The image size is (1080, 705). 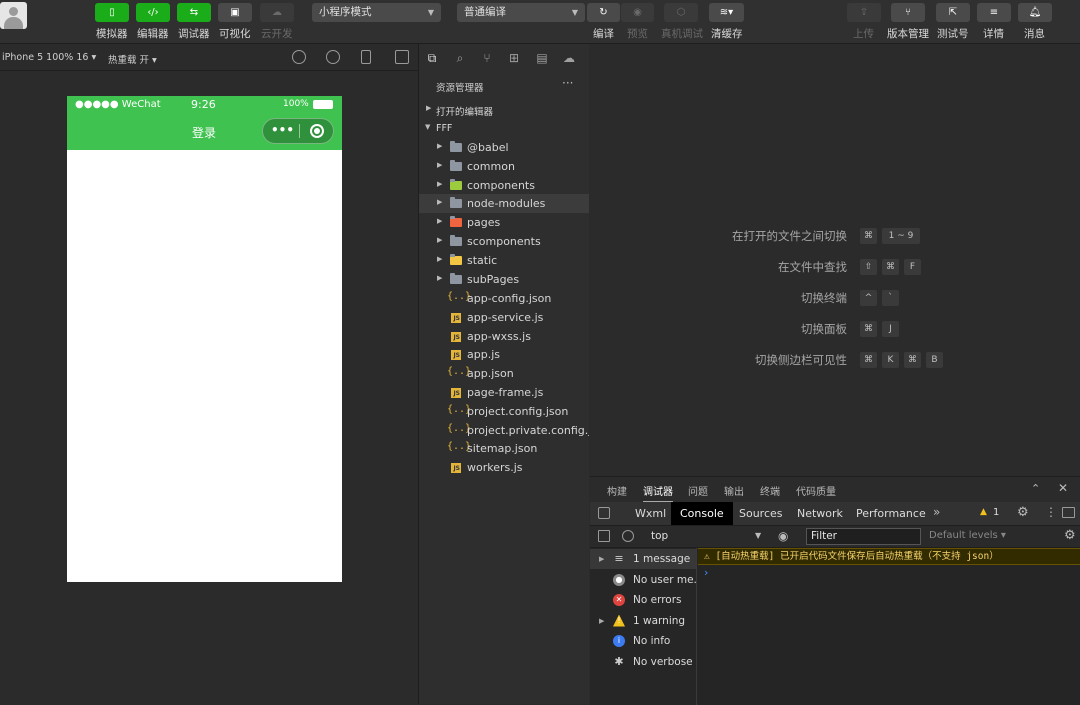 What do you see at coordinates (299, 57) in the screenshot?
I see `refresh-icon` at bounding box center [299, 57].